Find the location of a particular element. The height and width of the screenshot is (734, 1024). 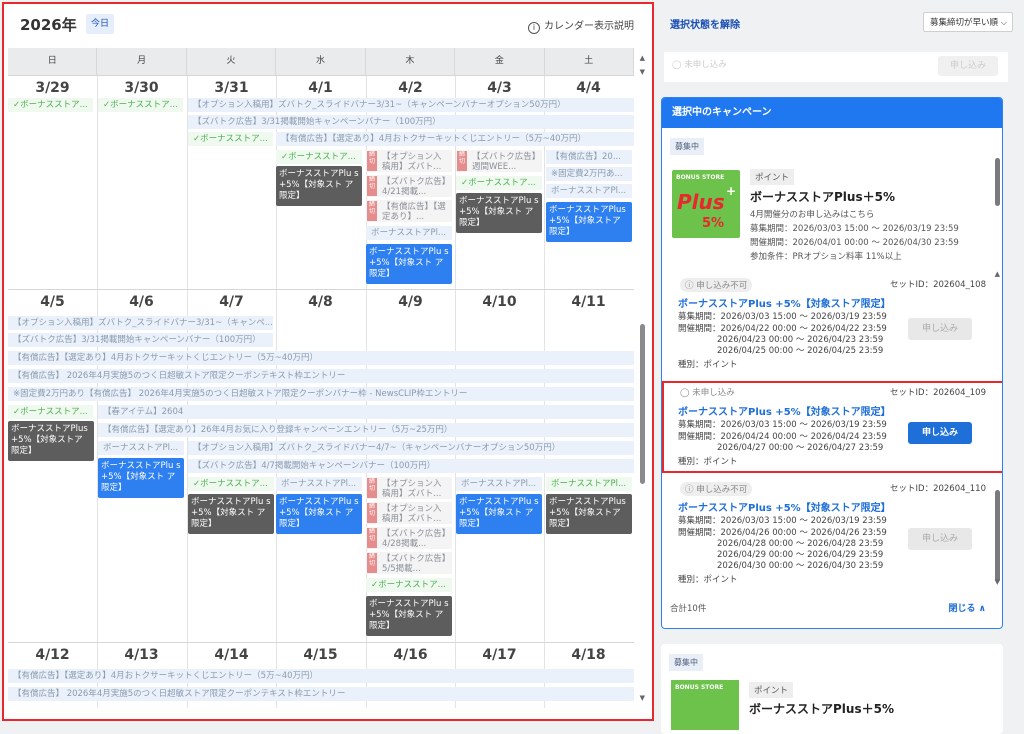

day-number: 4/5 is located at coordinates (52, 302).